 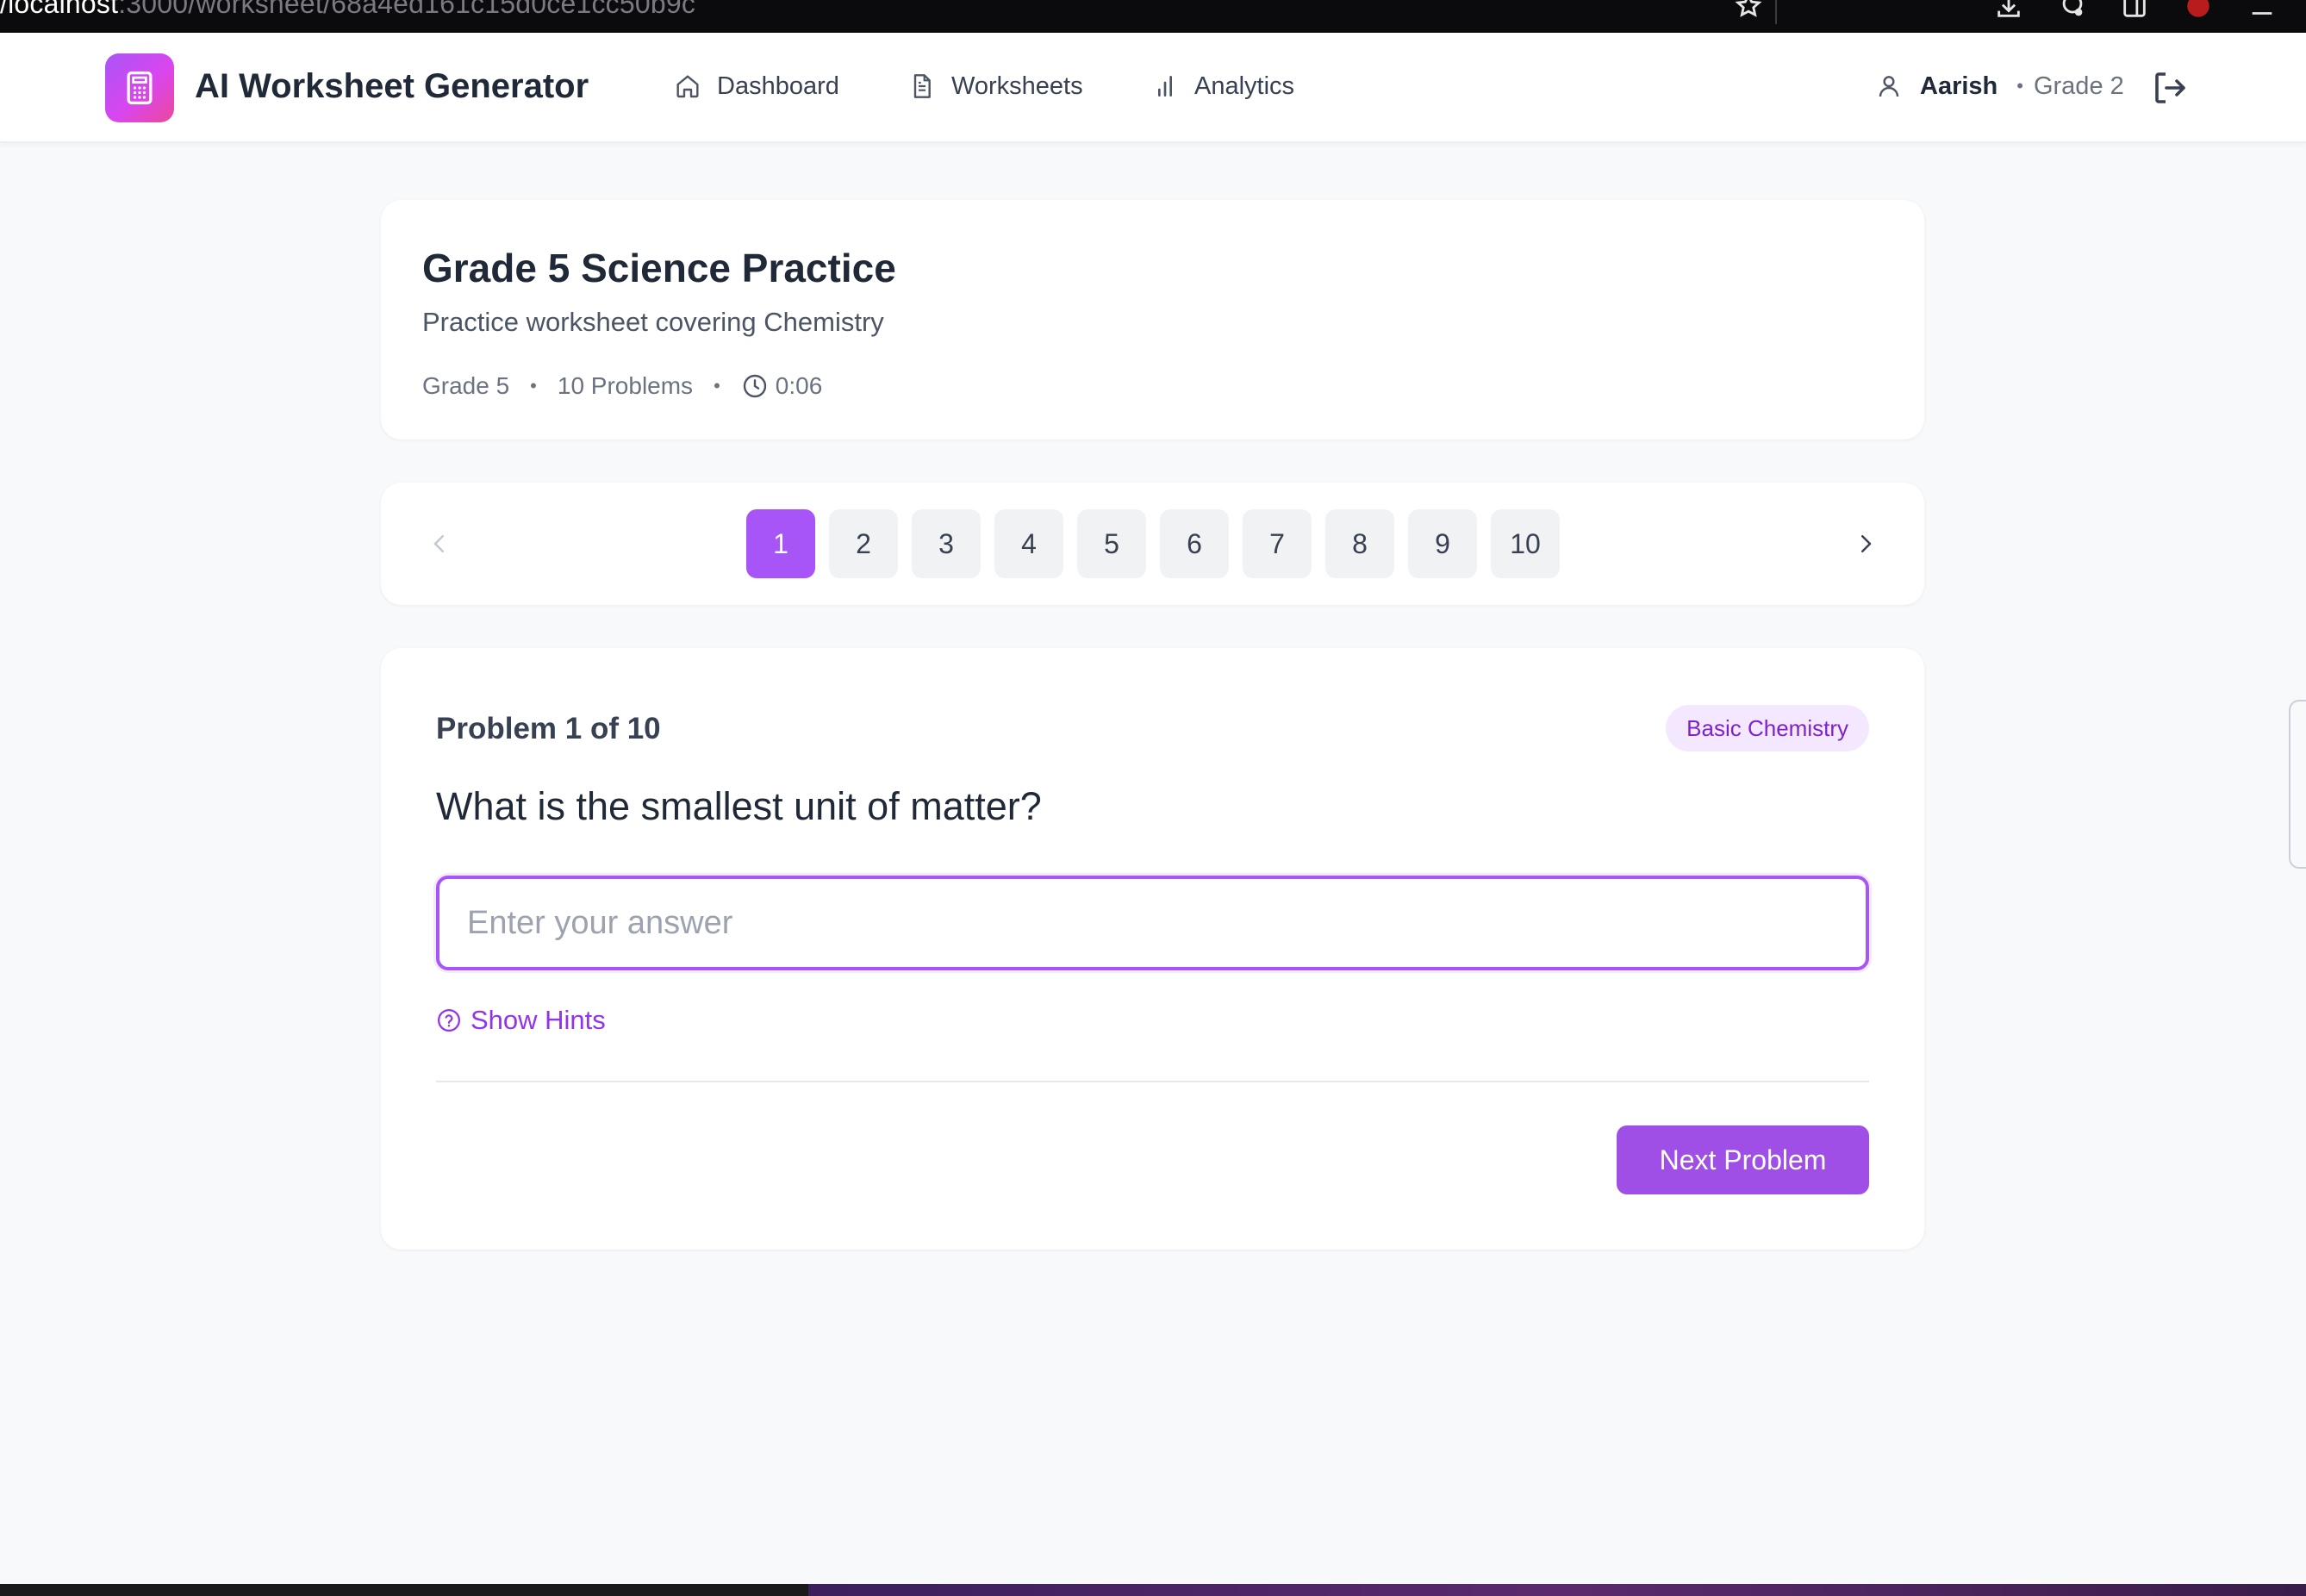 I want to click on problem-pager: 1 2 3 4 5 6 7 8 9 10, so click(x=1152, y=544).